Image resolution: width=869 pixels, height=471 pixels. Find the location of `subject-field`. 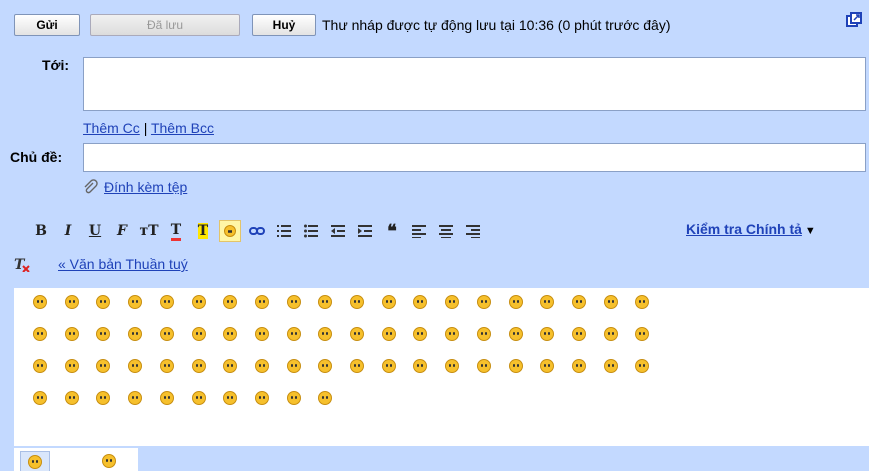

subject-field is located at coordinates (474, 157).